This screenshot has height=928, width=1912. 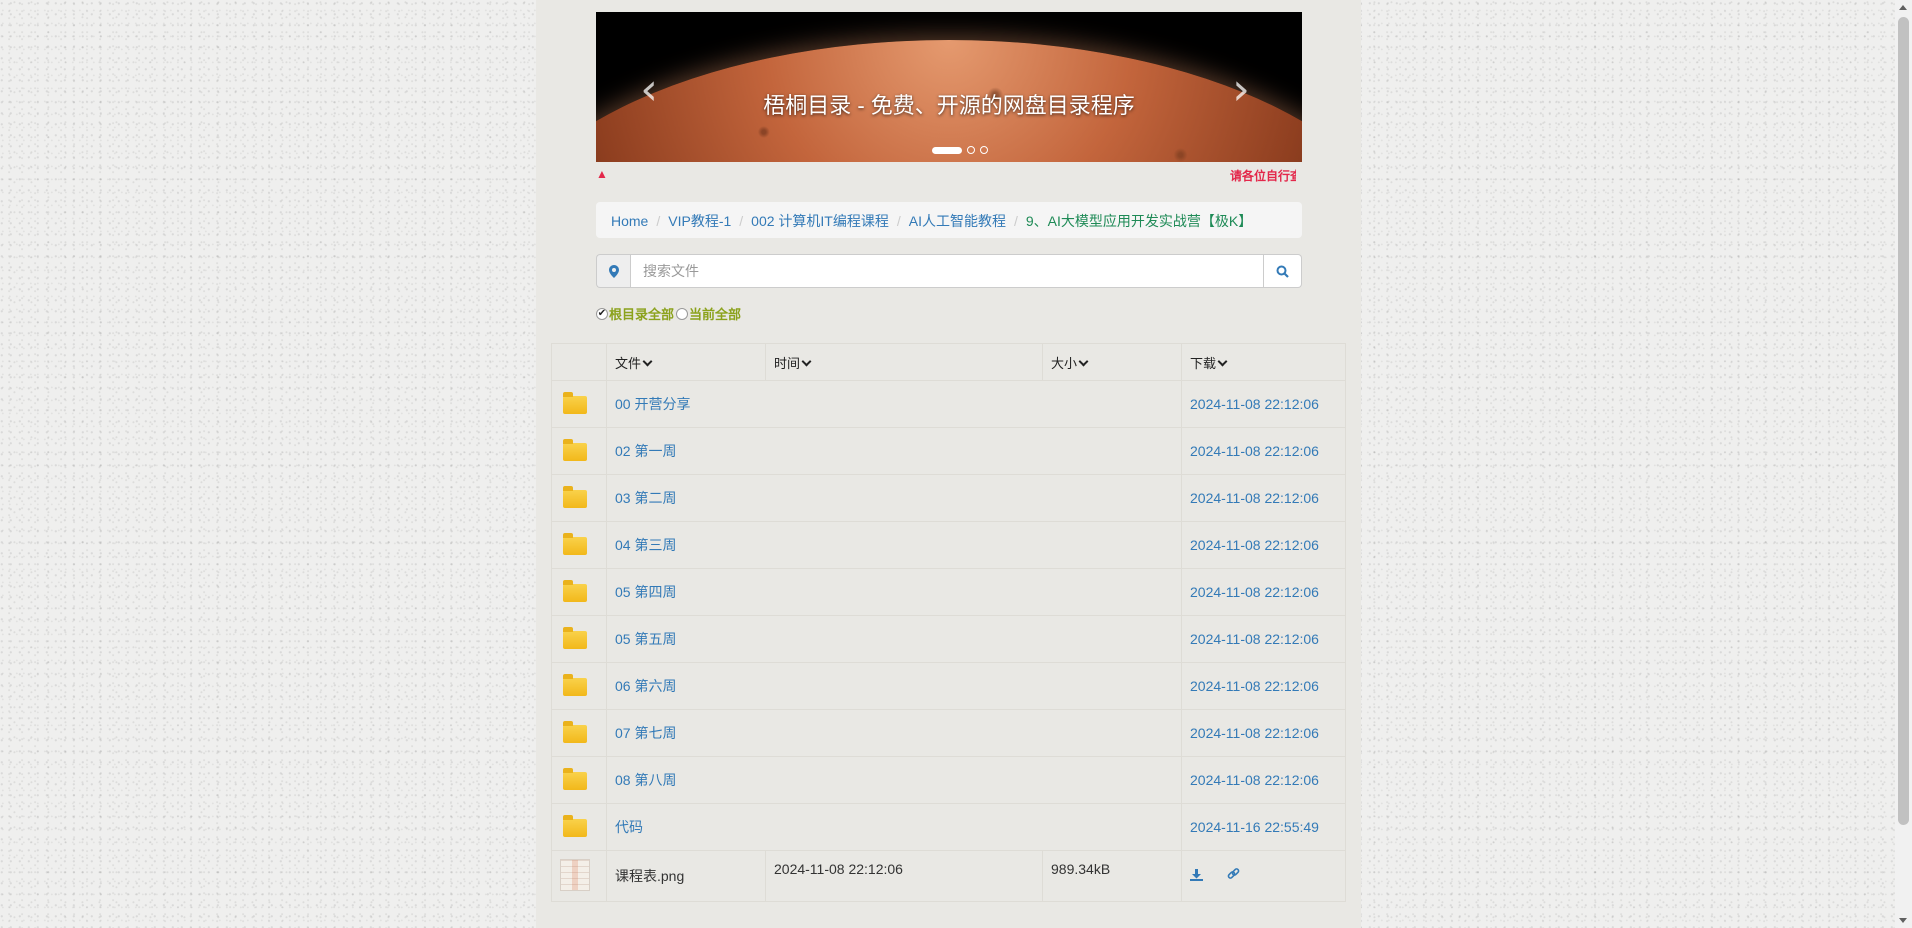 What do you see at coordinates (635, 313) in the screenshot?
I see `scope-root-all: ✔ 根目录全部` at bounding box center [635, 313].